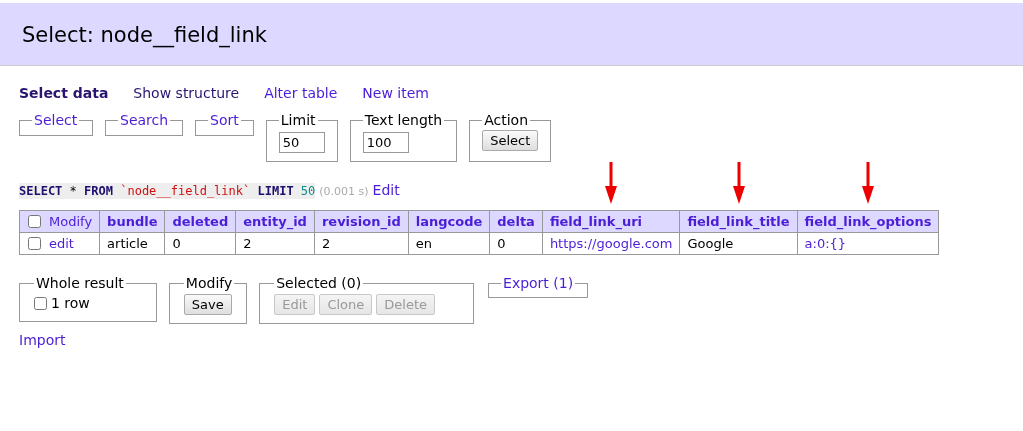 This screenshot has width=1023, height=431. I want to click on import-link: Import, so click(42, 340).